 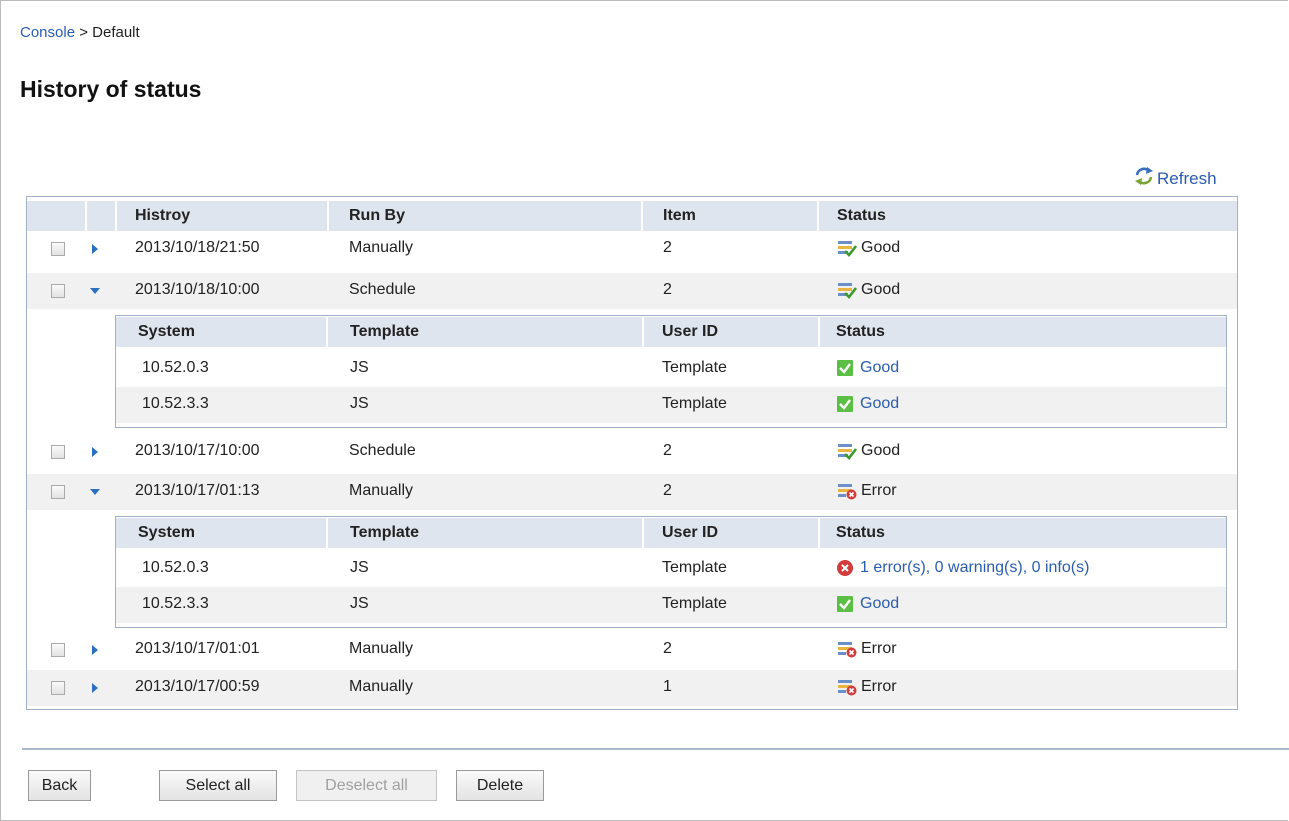 I want to click on detail-row: 10.52.0.3 JS Template Good, so click(x=671, y=369).